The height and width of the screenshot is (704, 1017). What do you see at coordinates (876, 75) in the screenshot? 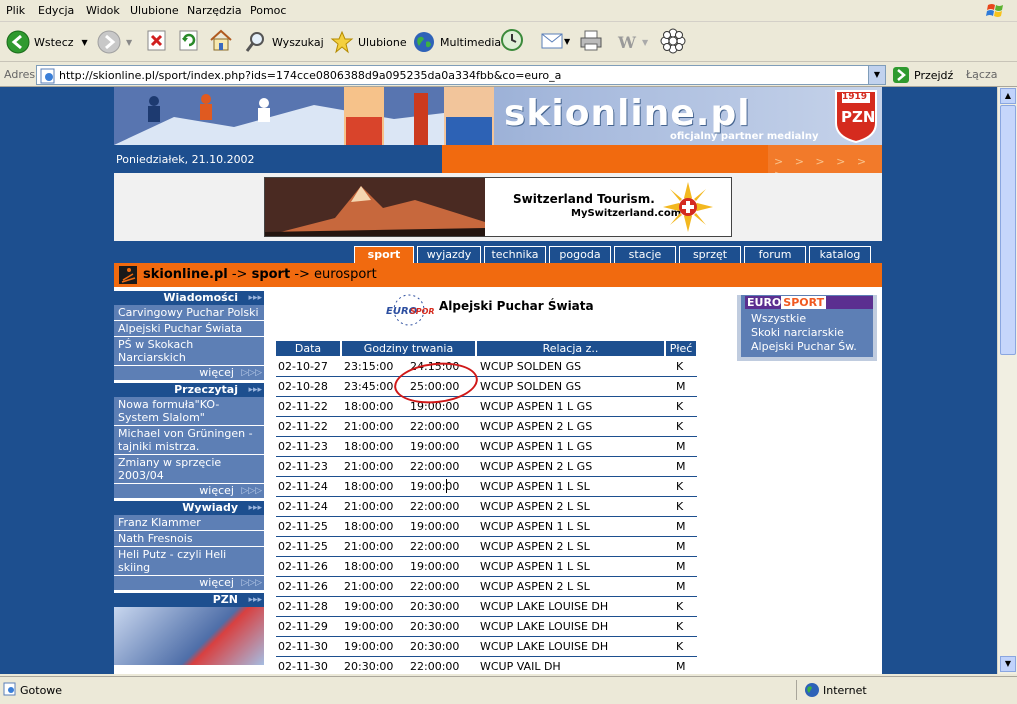
I see `address-dropdown-icon: ▼` at bounding box center [876, 75].